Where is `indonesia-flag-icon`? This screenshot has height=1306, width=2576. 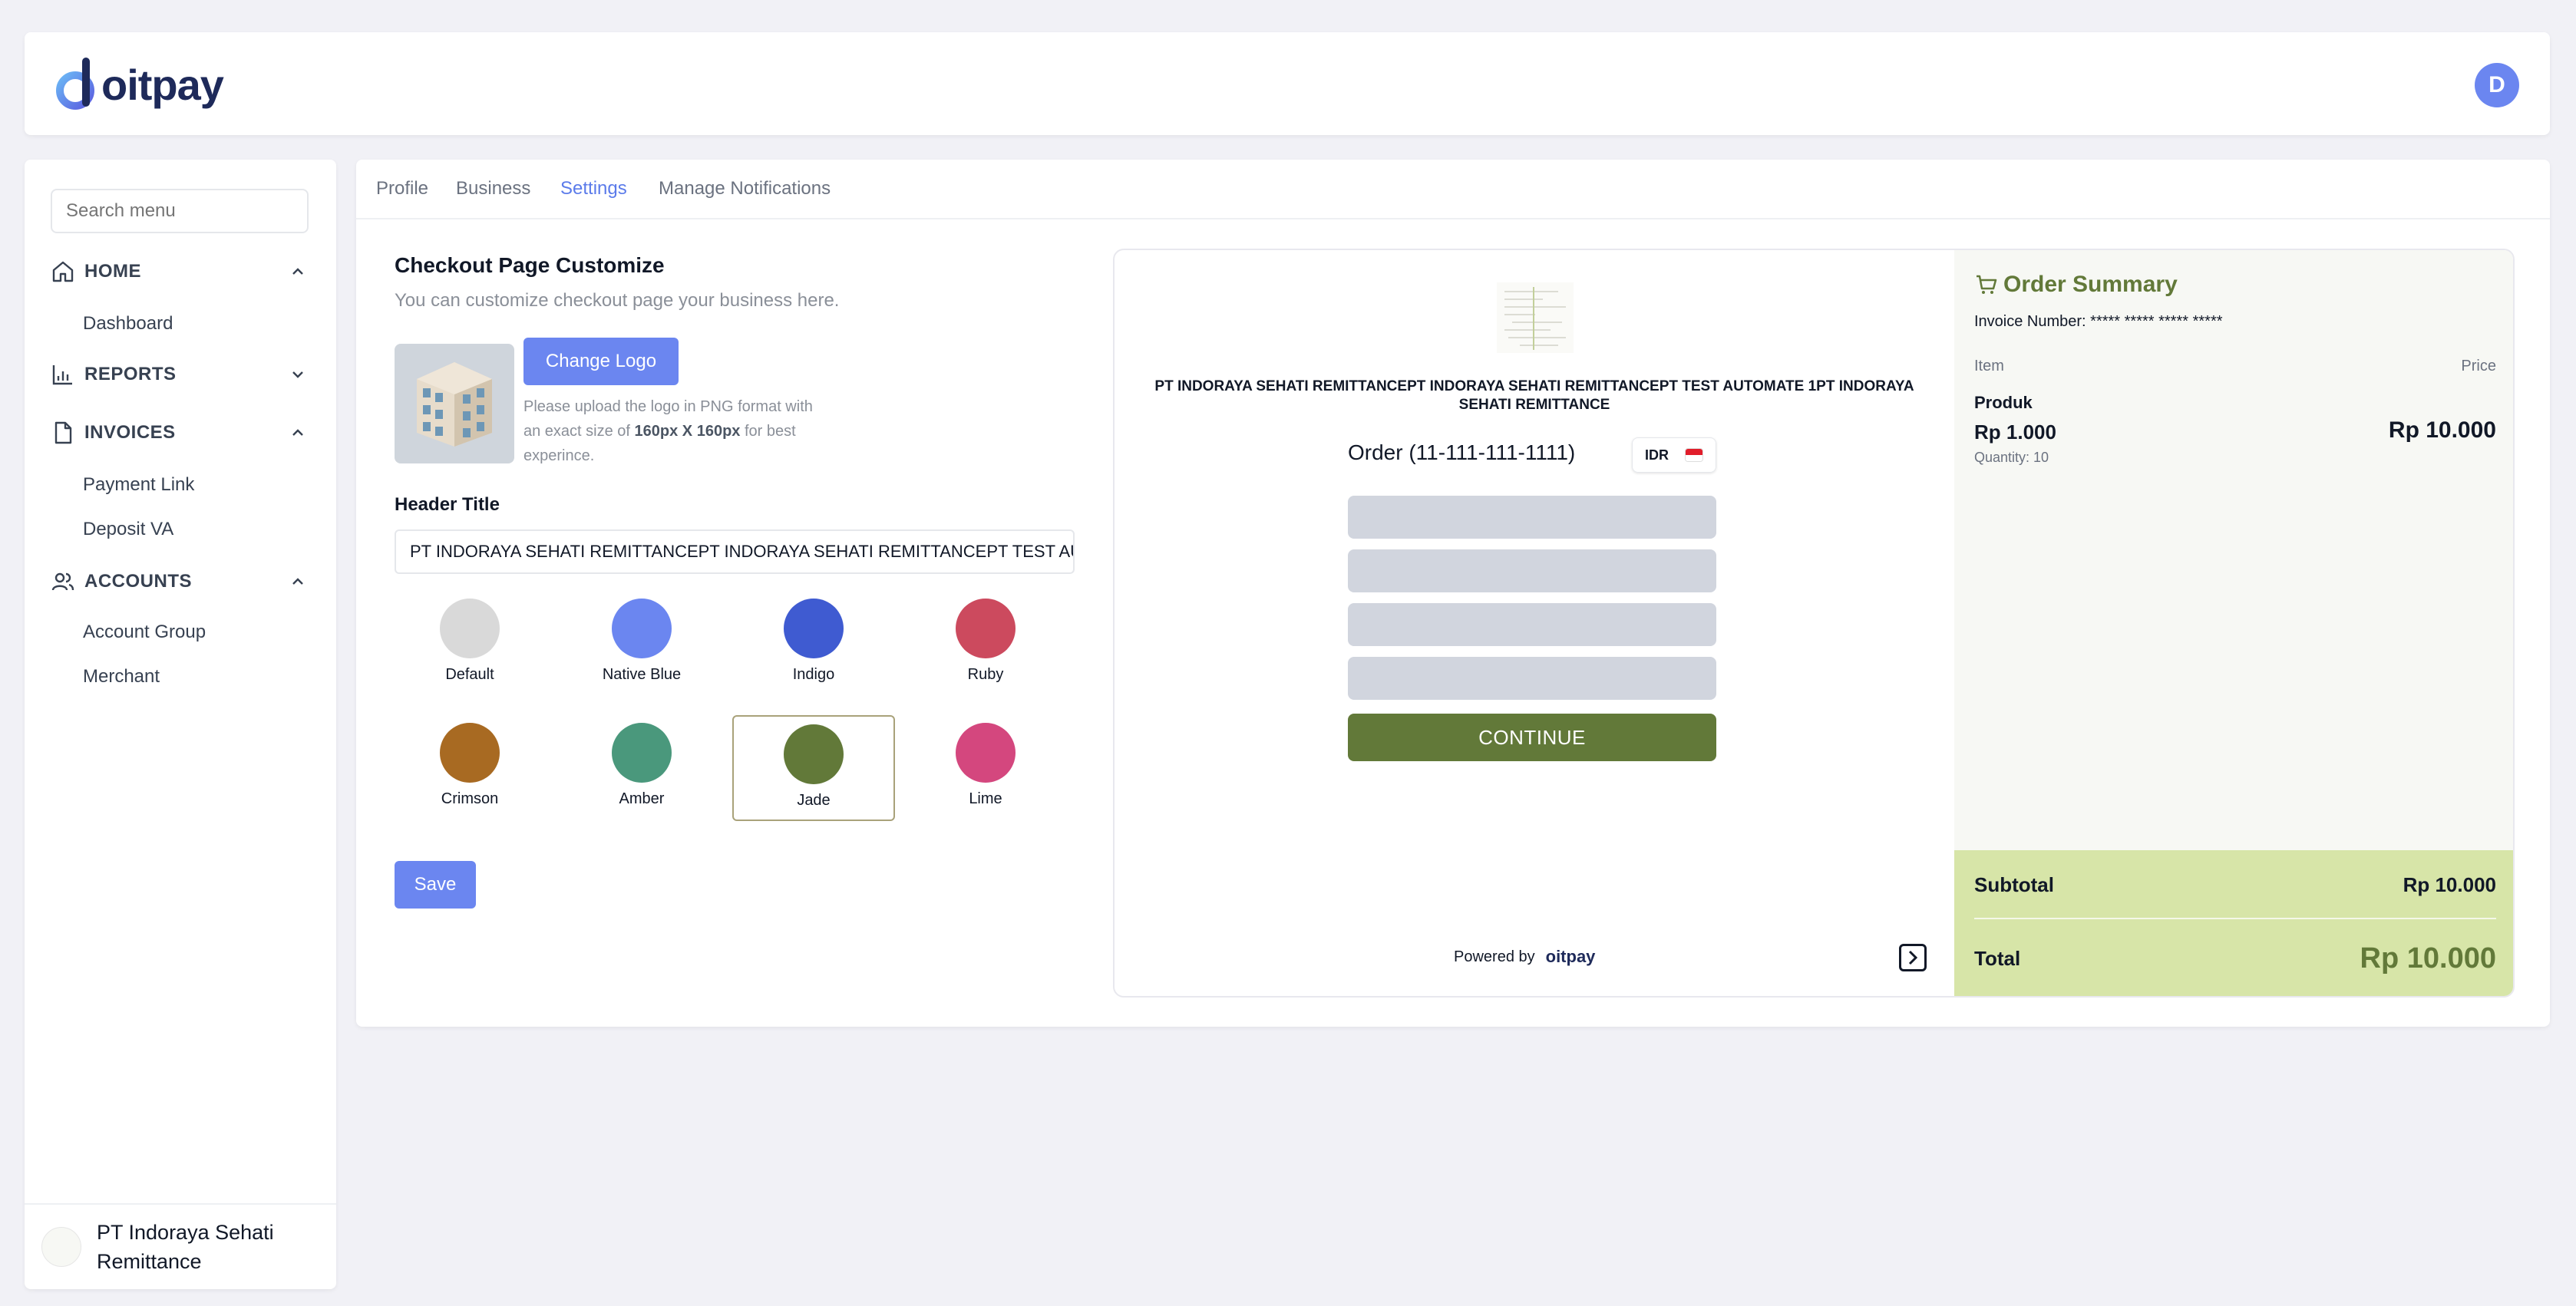
indonesia-flag-icon is located at coordinates (1694, 455).